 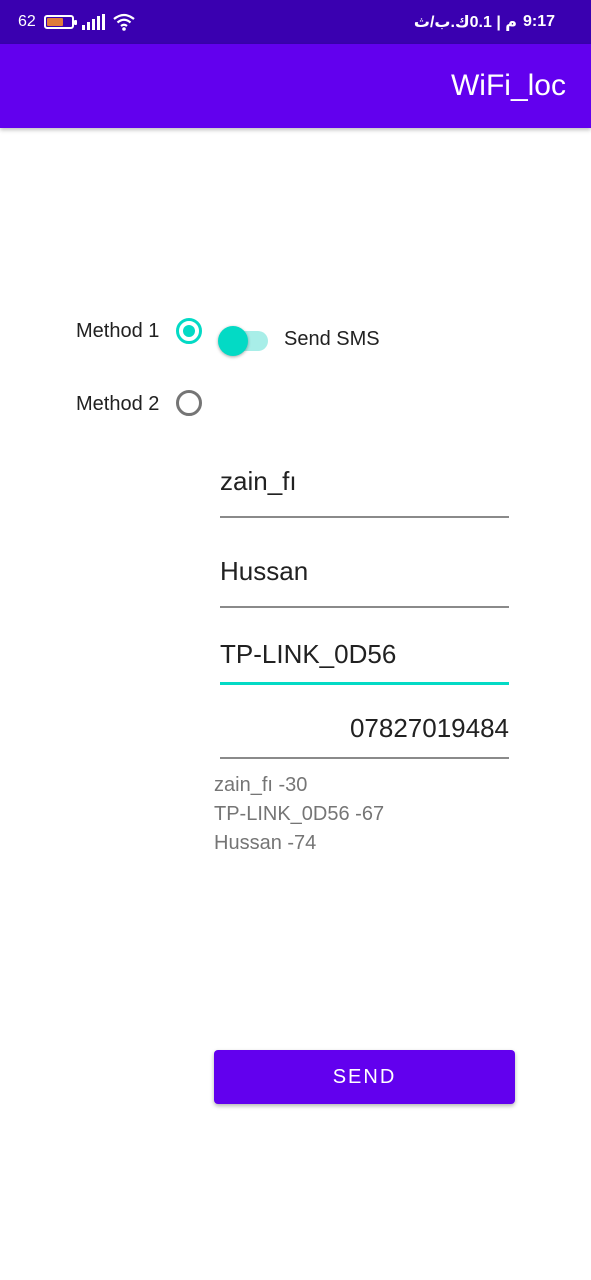 What do you see at coordinates (295, 86) in the screenshot?
I see `app-bar: WiFi_loc` at bounding box center [295, 86].